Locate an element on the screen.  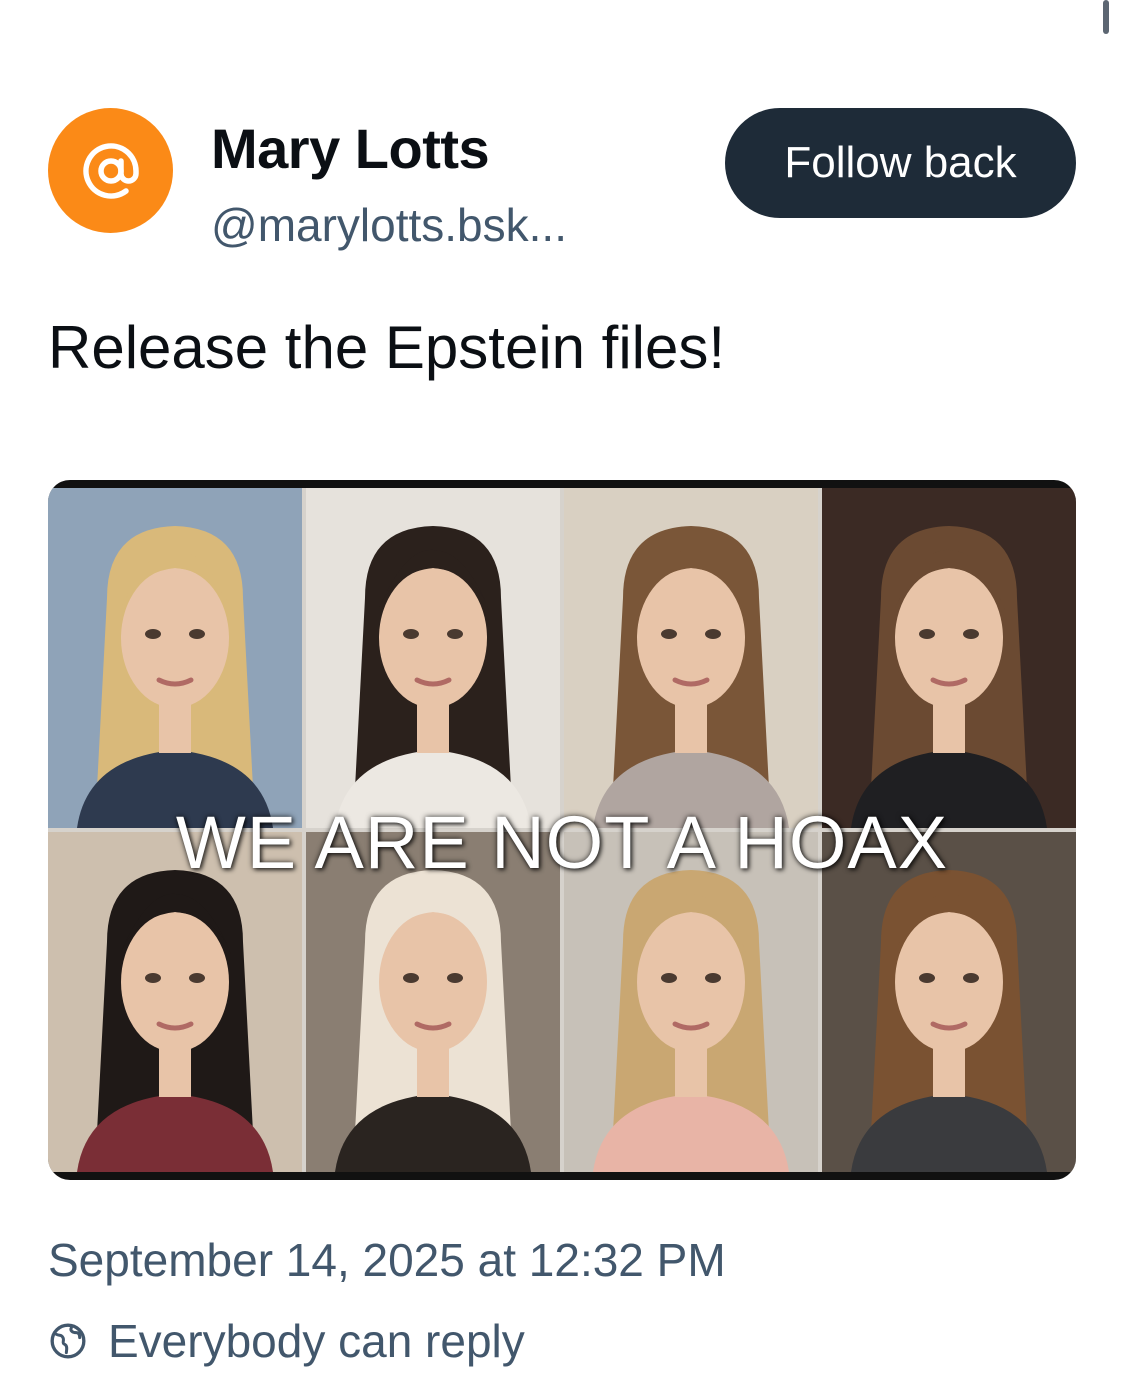
post-text: Release the Epstein files! is located at coordinates (387, 347).